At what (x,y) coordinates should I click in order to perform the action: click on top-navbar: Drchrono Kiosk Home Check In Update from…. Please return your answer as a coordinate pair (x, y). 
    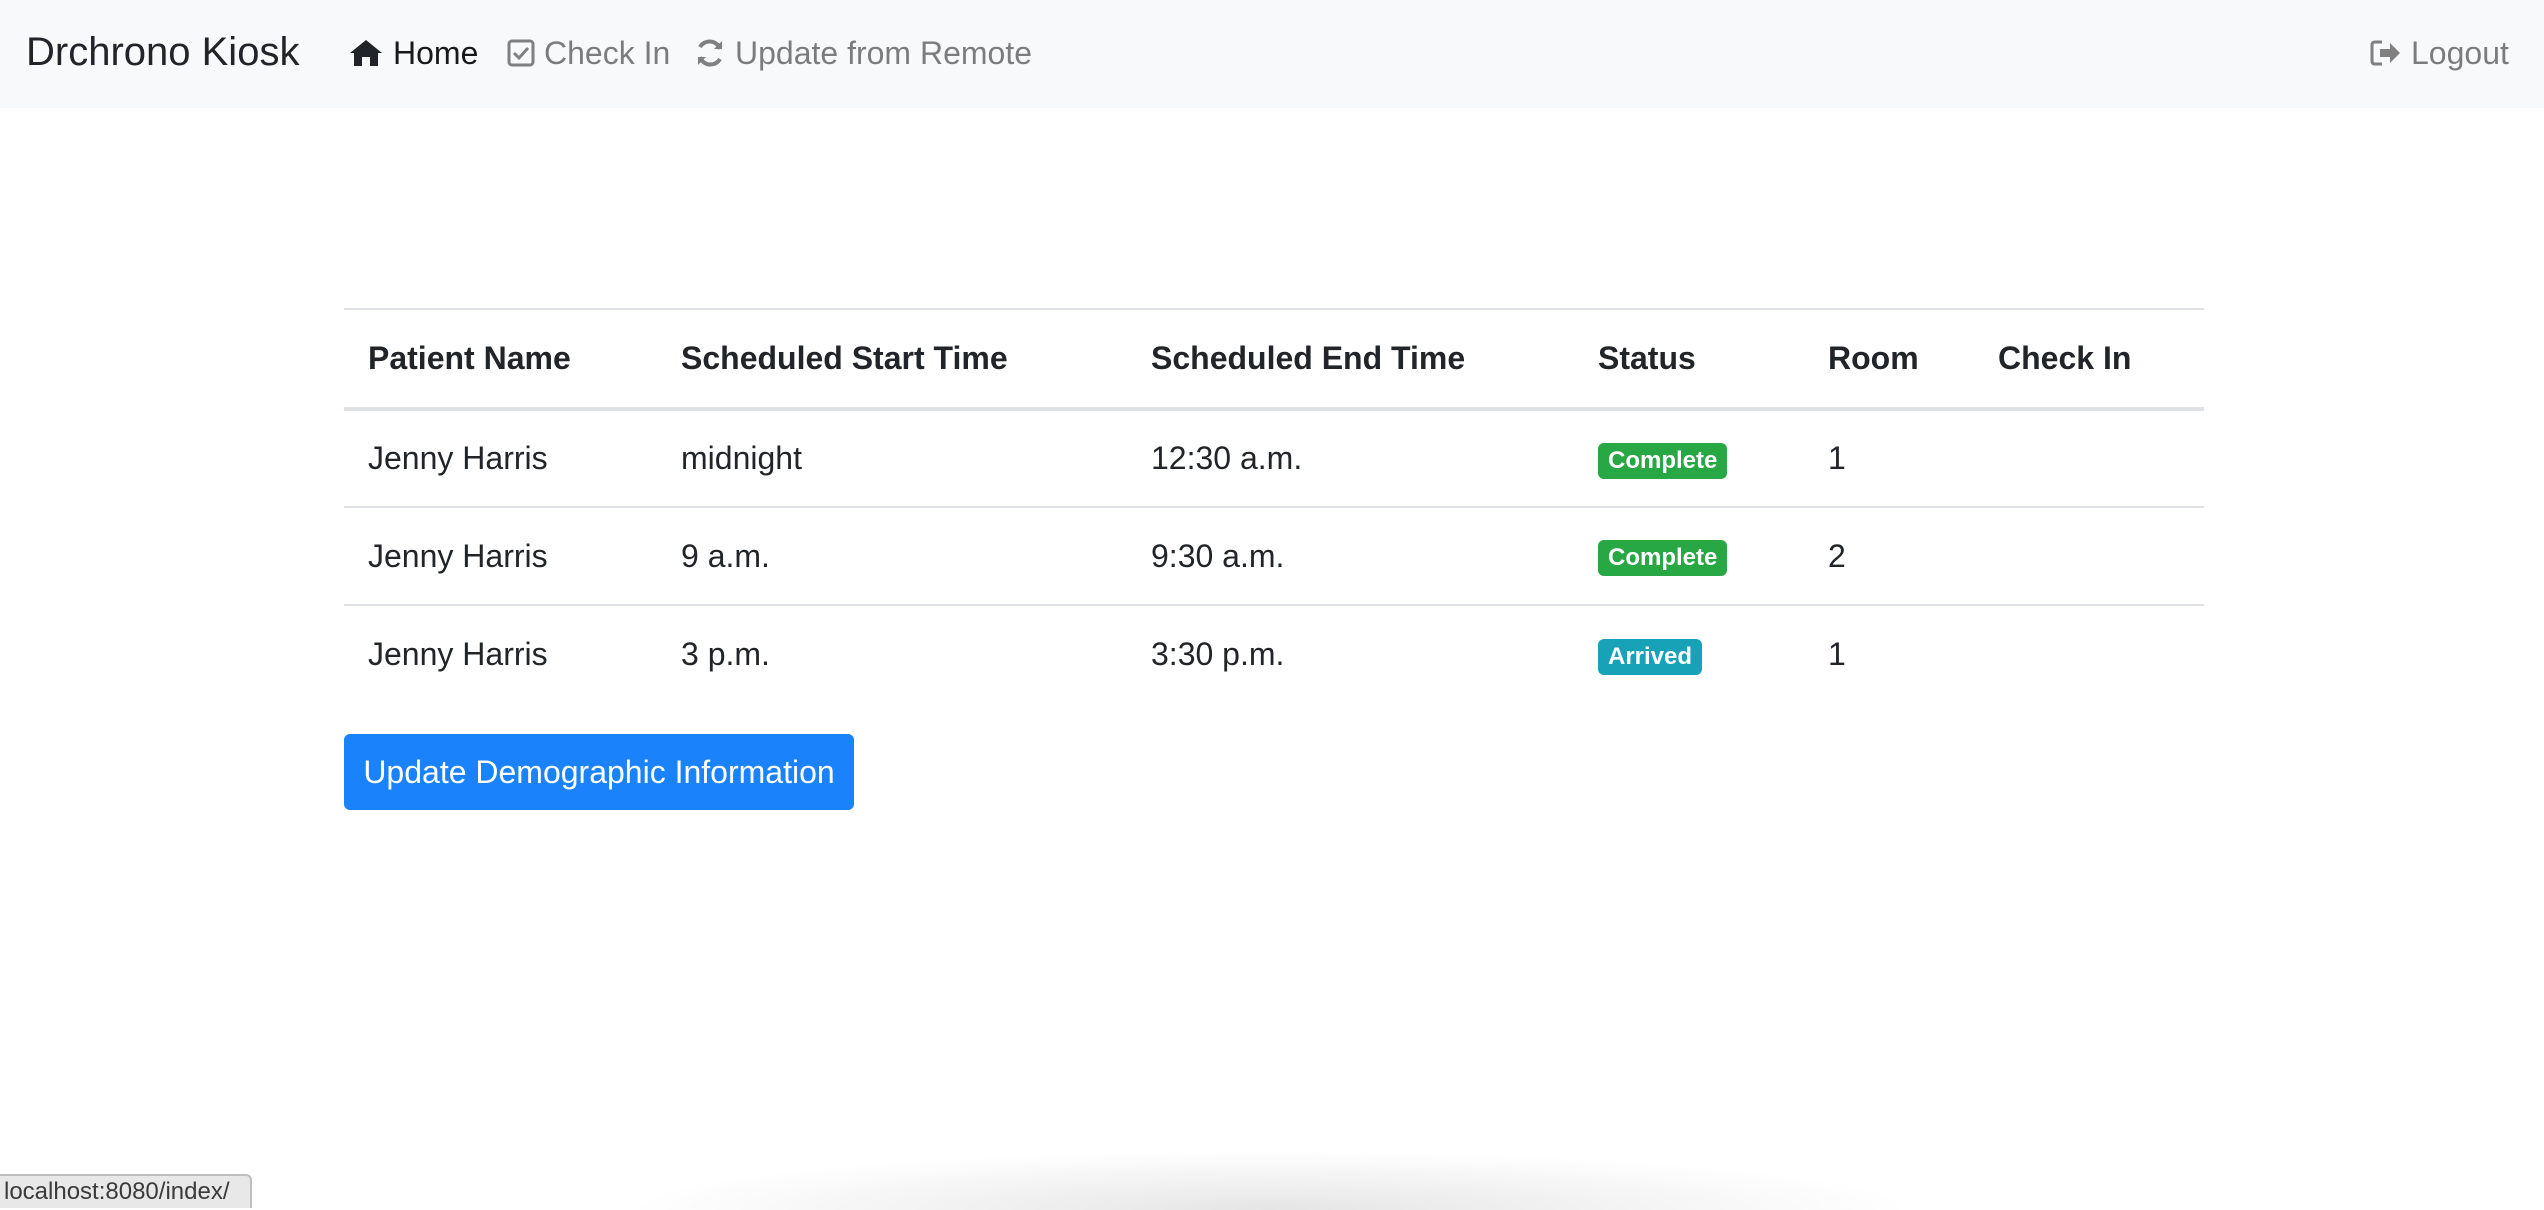
    Looking at the image, I should click on (1272, 54).